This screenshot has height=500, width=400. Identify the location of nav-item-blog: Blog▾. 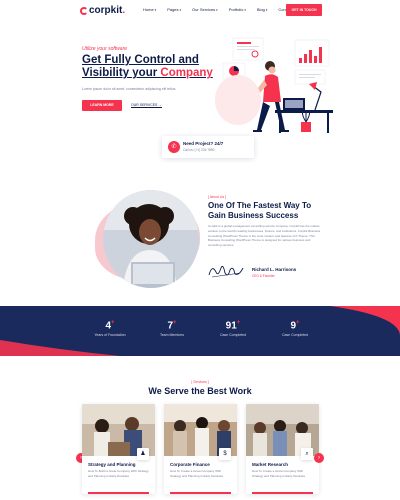
(262, 9).